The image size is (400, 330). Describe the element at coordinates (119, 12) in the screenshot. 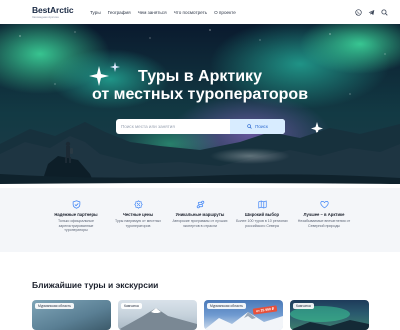

I see `nav-item-geography: География` at that location.